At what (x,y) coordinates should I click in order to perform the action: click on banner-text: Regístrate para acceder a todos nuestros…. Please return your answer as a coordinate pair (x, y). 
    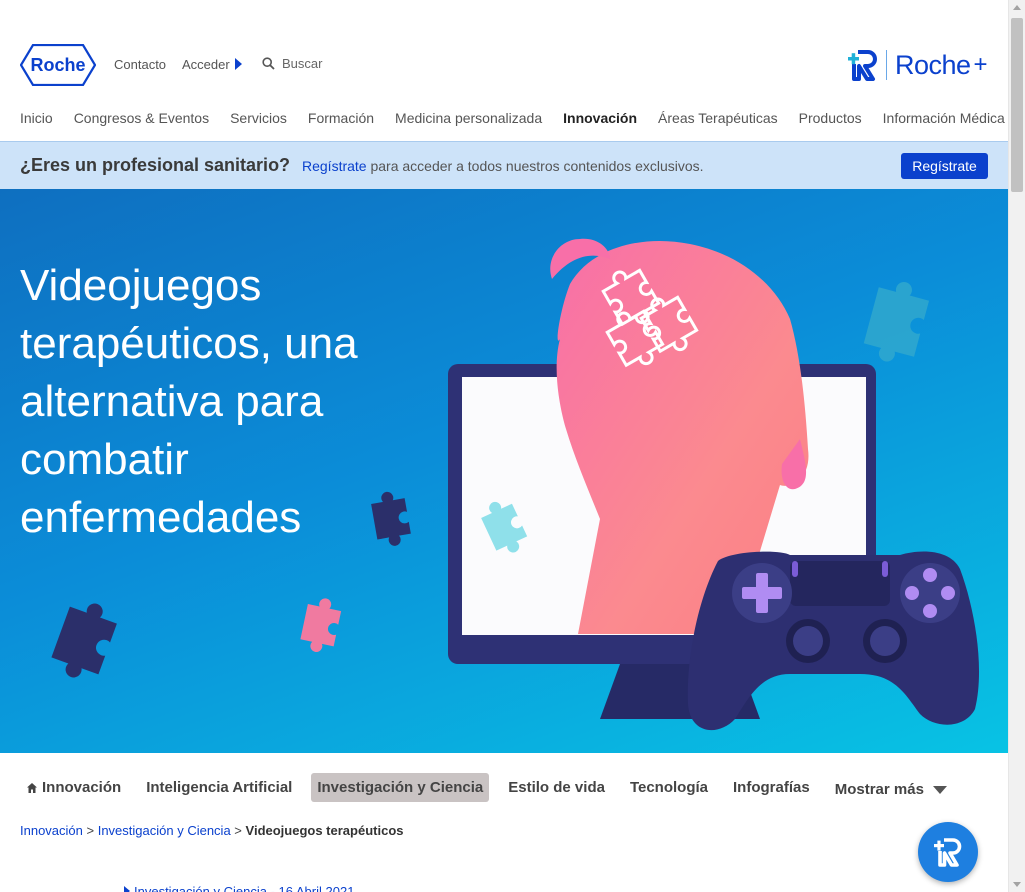
    Looking at the image, I should click on (503, 166).